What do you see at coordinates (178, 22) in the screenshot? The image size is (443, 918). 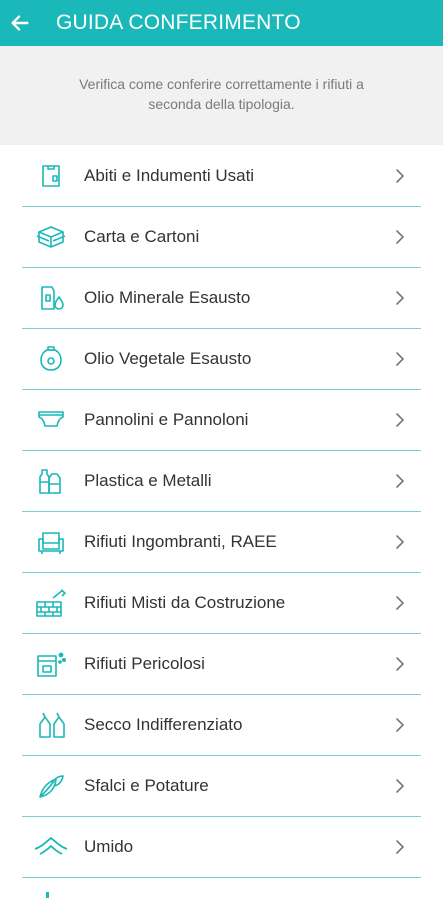 I see `page-title: GUIDA CONFERIMENTO` at bounding box center [178, 22].